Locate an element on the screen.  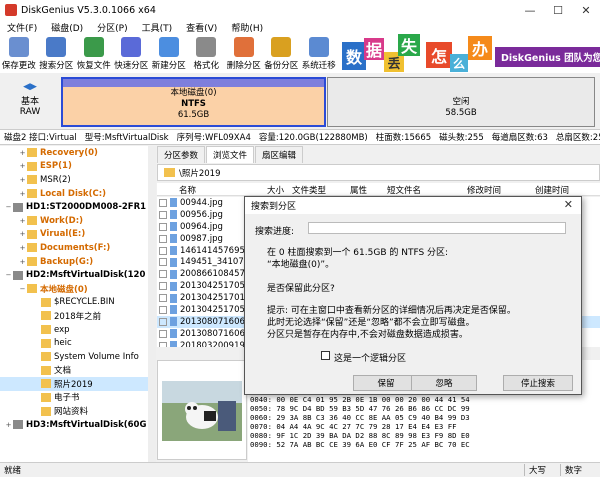
nav-up-arrow-icon: ◀▶ is located at coordinates (30, 87).